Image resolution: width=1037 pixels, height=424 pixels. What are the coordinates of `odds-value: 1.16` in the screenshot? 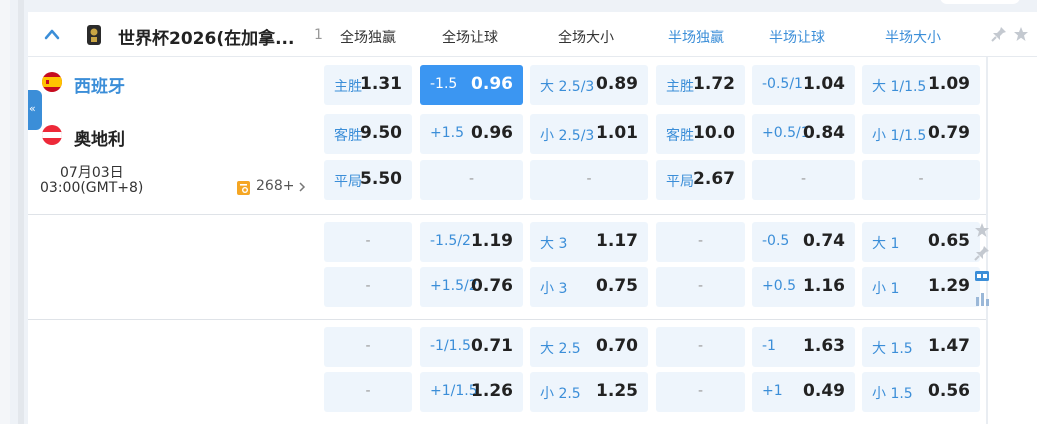 It's located at (824, 286).